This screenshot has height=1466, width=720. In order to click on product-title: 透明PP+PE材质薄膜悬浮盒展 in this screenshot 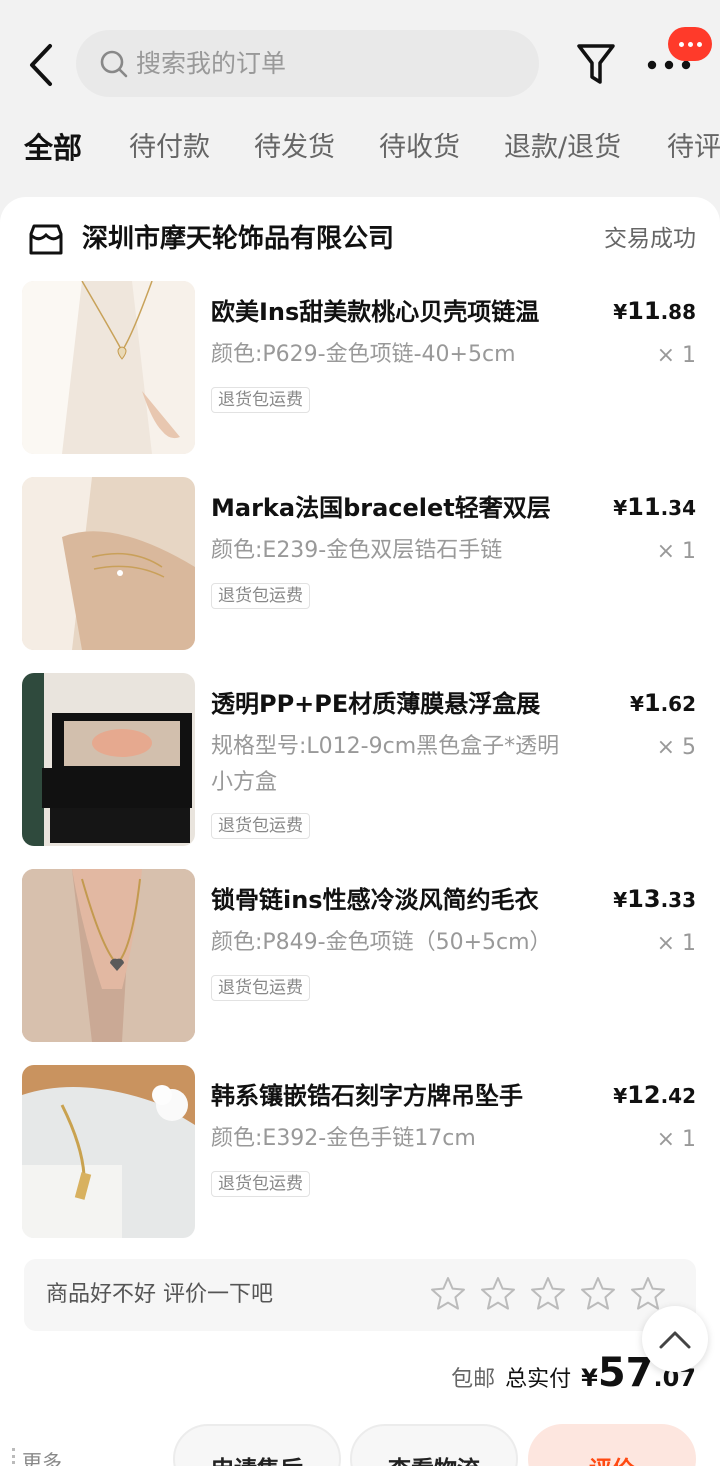, I will do `click(386, 704)`.